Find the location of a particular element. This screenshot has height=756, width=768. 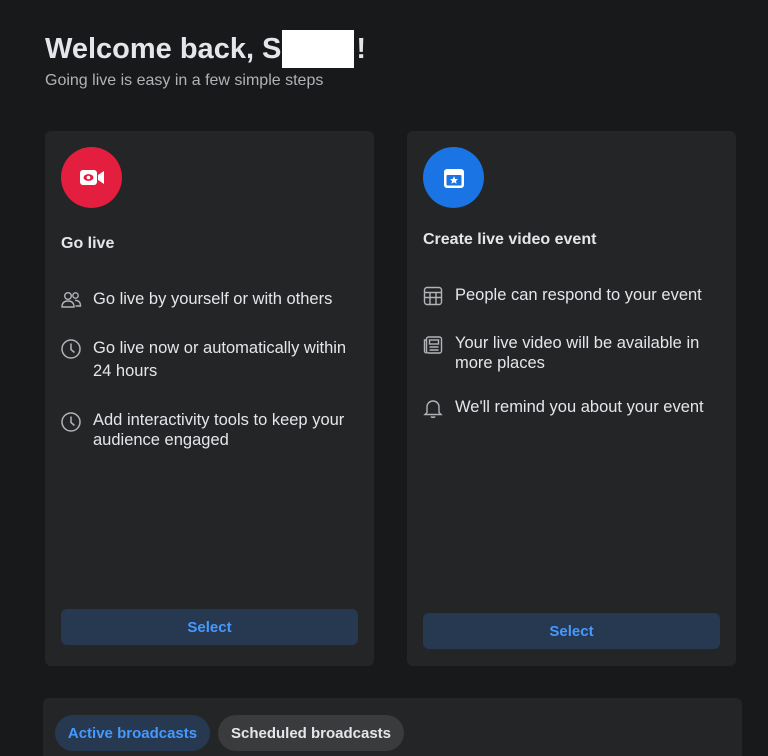

broadcasts-panel: Active broadcasts Scheduled broadcasts is located at coordinates (392, 727).